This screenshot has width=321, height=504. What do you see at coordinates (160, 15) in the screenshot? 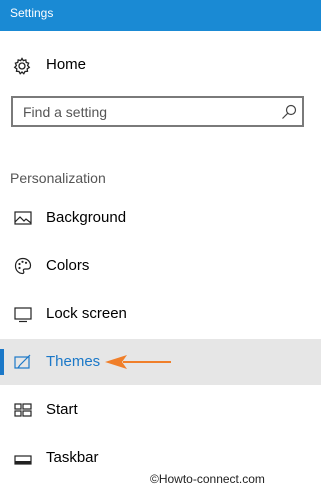
I see `title-bar: Settings` at bounding box center [160, 15].